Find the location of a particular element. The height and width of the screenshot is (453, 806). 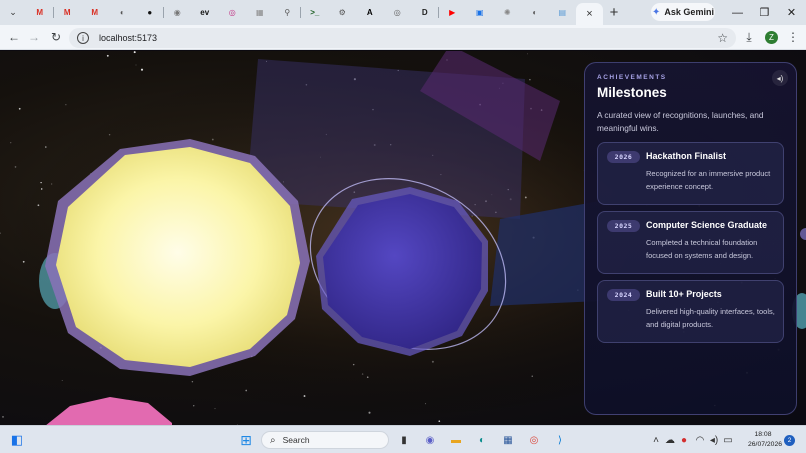

d-icon: D is located at coordinates (424, 12).